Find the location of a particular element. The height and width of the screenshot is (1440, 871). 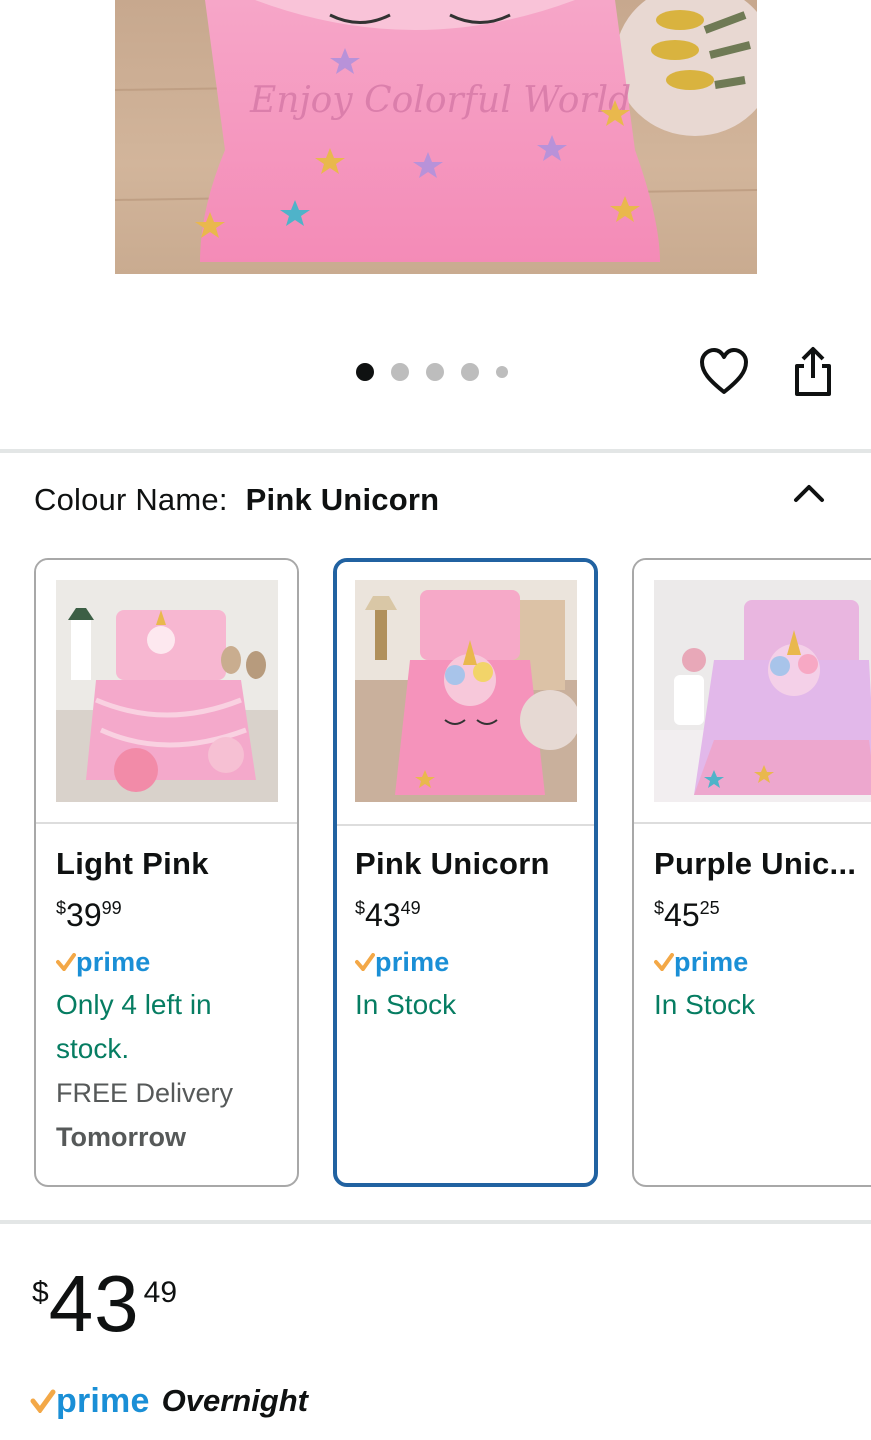

swatch-name: Light Pink is located at coordinates (132, 863).